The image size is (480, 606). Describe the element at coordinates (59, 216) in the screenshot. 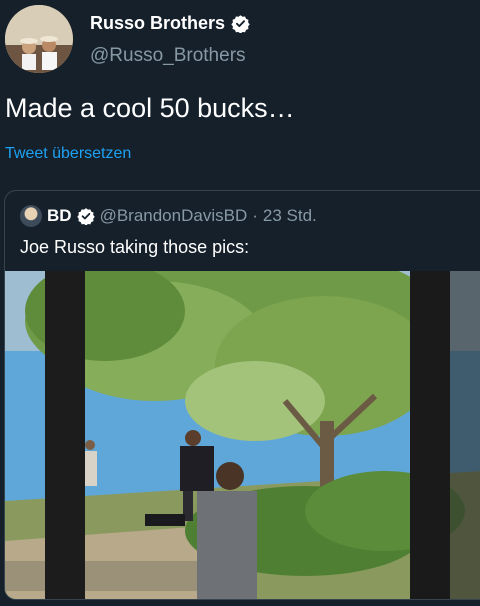

I see `quoted-author-name: BD` at that location.